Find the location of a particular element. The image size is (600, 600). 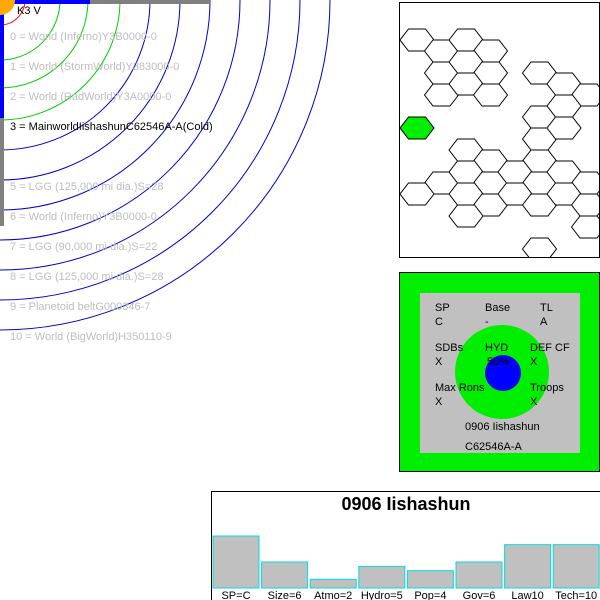

sdbs-label: SDBs is located at coordinates (449, 348).